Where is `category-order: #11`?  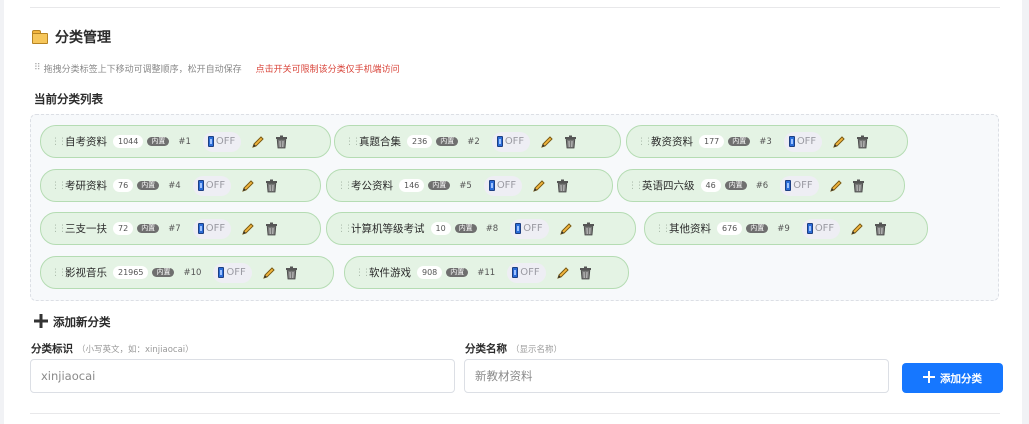 category-order: #11 is located at coordinates (486, 272).